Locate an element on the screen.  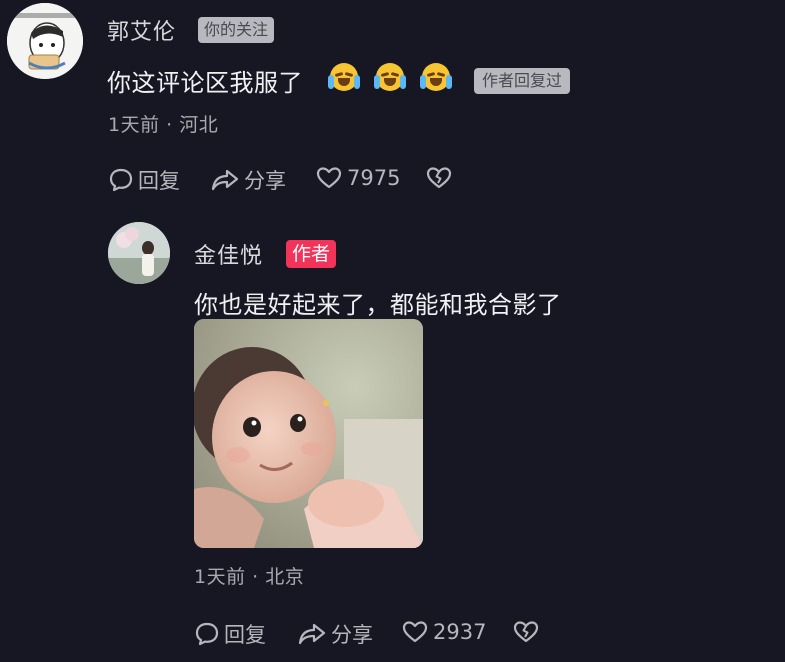
reply-reply-button: 回复 is located at coordinates (230, 634).